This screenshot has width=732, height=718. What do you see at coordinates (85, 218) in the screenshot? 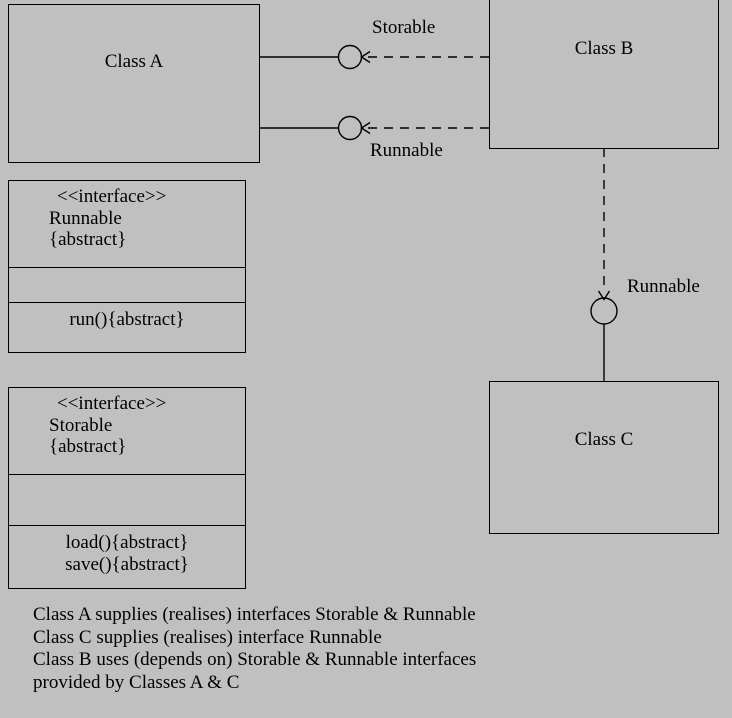
I see `interface-name-runnable: Runnable` at bounding box center [85, 218].